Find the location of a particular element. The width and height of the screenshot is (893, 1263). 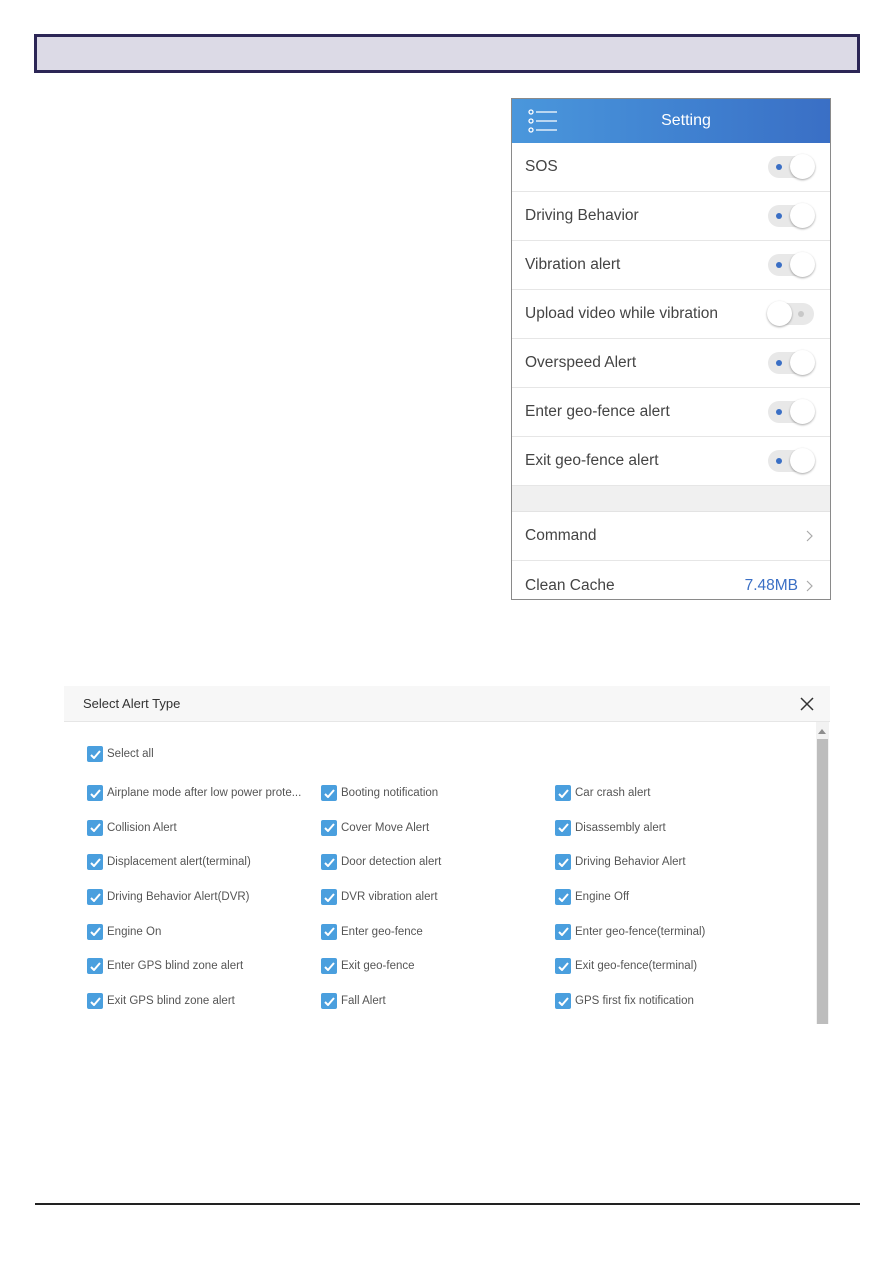

alert-type-checkbox: Driving Behavior Alert(DVR) is located at coordinates (204, 897).